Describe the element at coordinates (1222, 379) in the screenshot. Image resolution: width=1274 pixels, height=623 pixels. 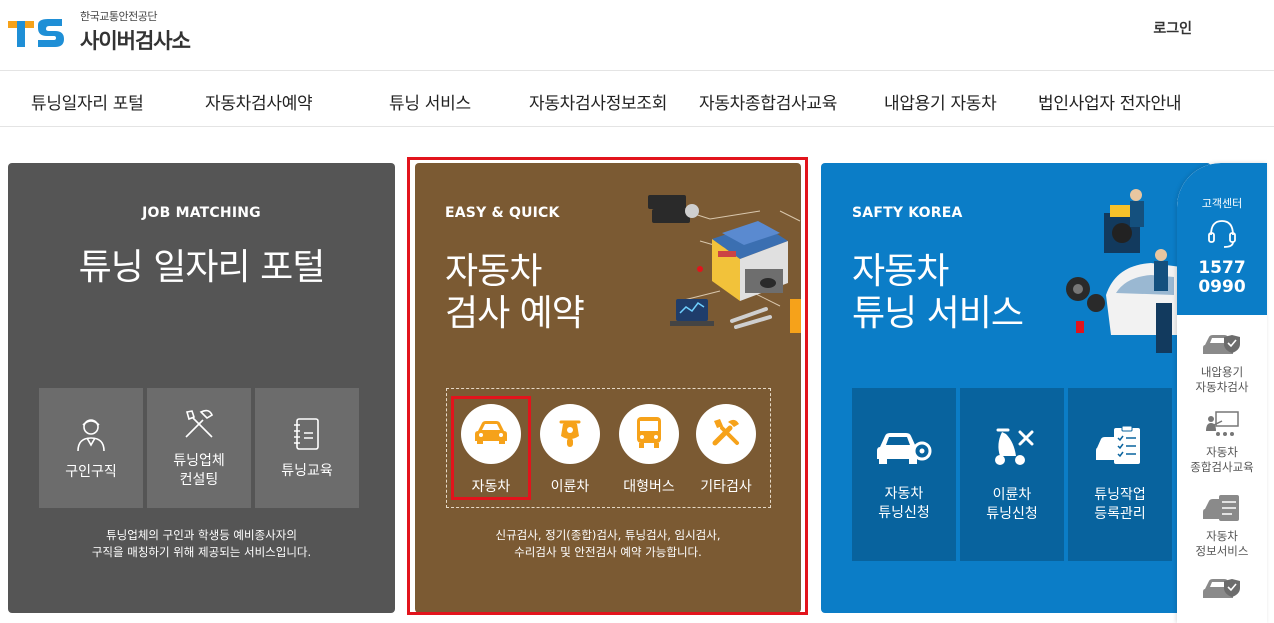
I see `quick-item-label: 내압용기 자동차검사` at that location.